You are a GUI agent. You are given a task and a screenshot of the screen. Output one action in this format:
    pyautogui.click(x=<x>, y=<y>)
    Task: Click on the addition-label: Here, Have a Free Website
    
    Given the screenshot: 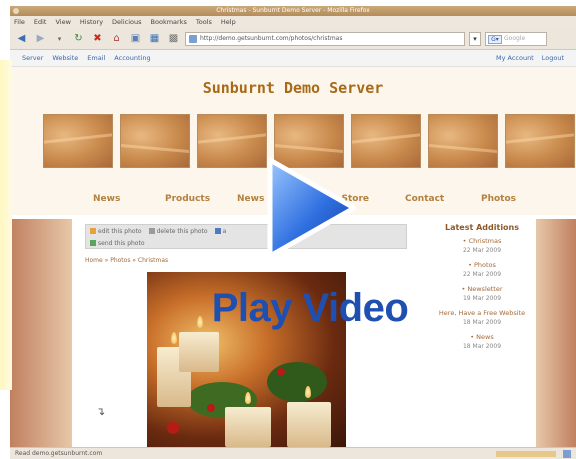 What is the action you would take?
    pyautogui.click(x=482, y=313)
    